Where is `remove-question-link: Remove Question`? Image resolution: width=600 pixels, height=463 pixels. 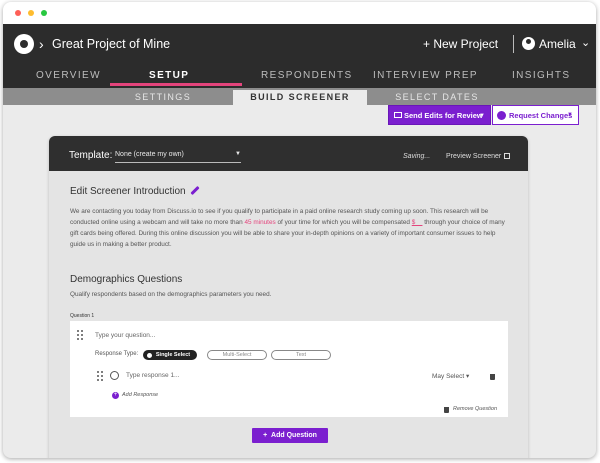
remove-question-link: Remove Question is located at coordinates (475, 409).